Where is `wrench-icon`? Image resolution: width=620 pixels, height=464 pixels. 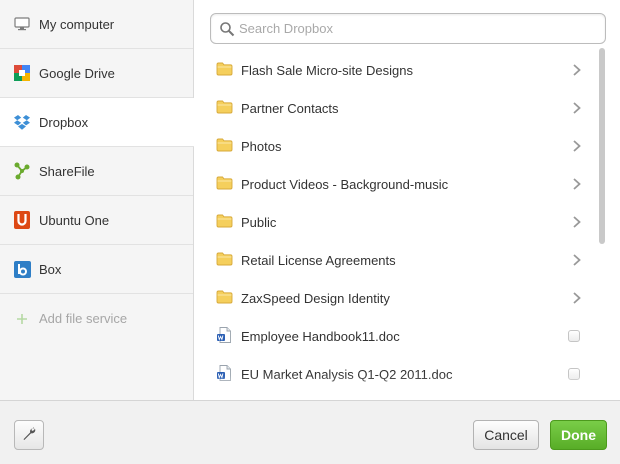
wrench-icon is located at coordinates (29, 435).